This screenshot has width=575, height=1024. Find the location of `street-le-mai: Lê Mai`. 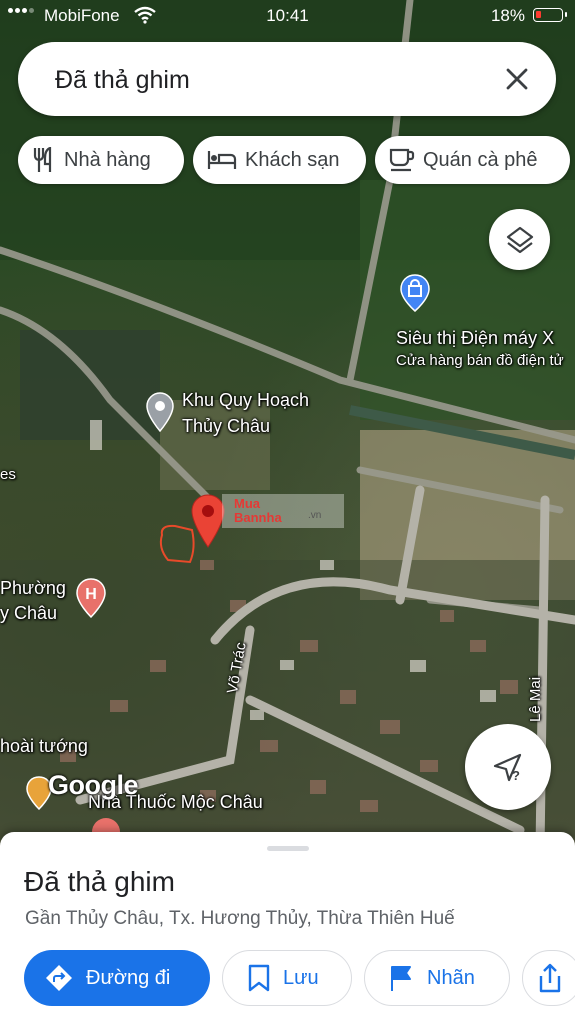

street-le-mai: Lê Mai is located at coordinates (535, 699).